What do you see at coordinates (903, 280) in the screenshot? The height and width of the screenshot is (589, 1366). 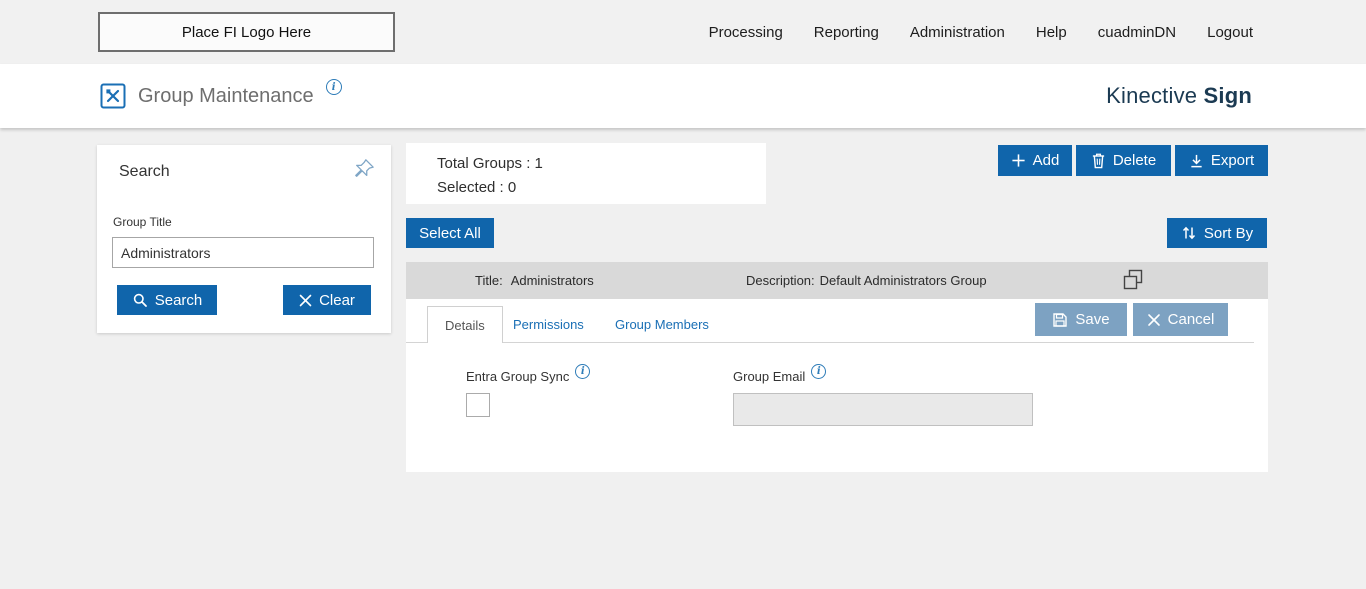 I see `group-description-value: Default Administrators Group` at bounding box center [903, 280].